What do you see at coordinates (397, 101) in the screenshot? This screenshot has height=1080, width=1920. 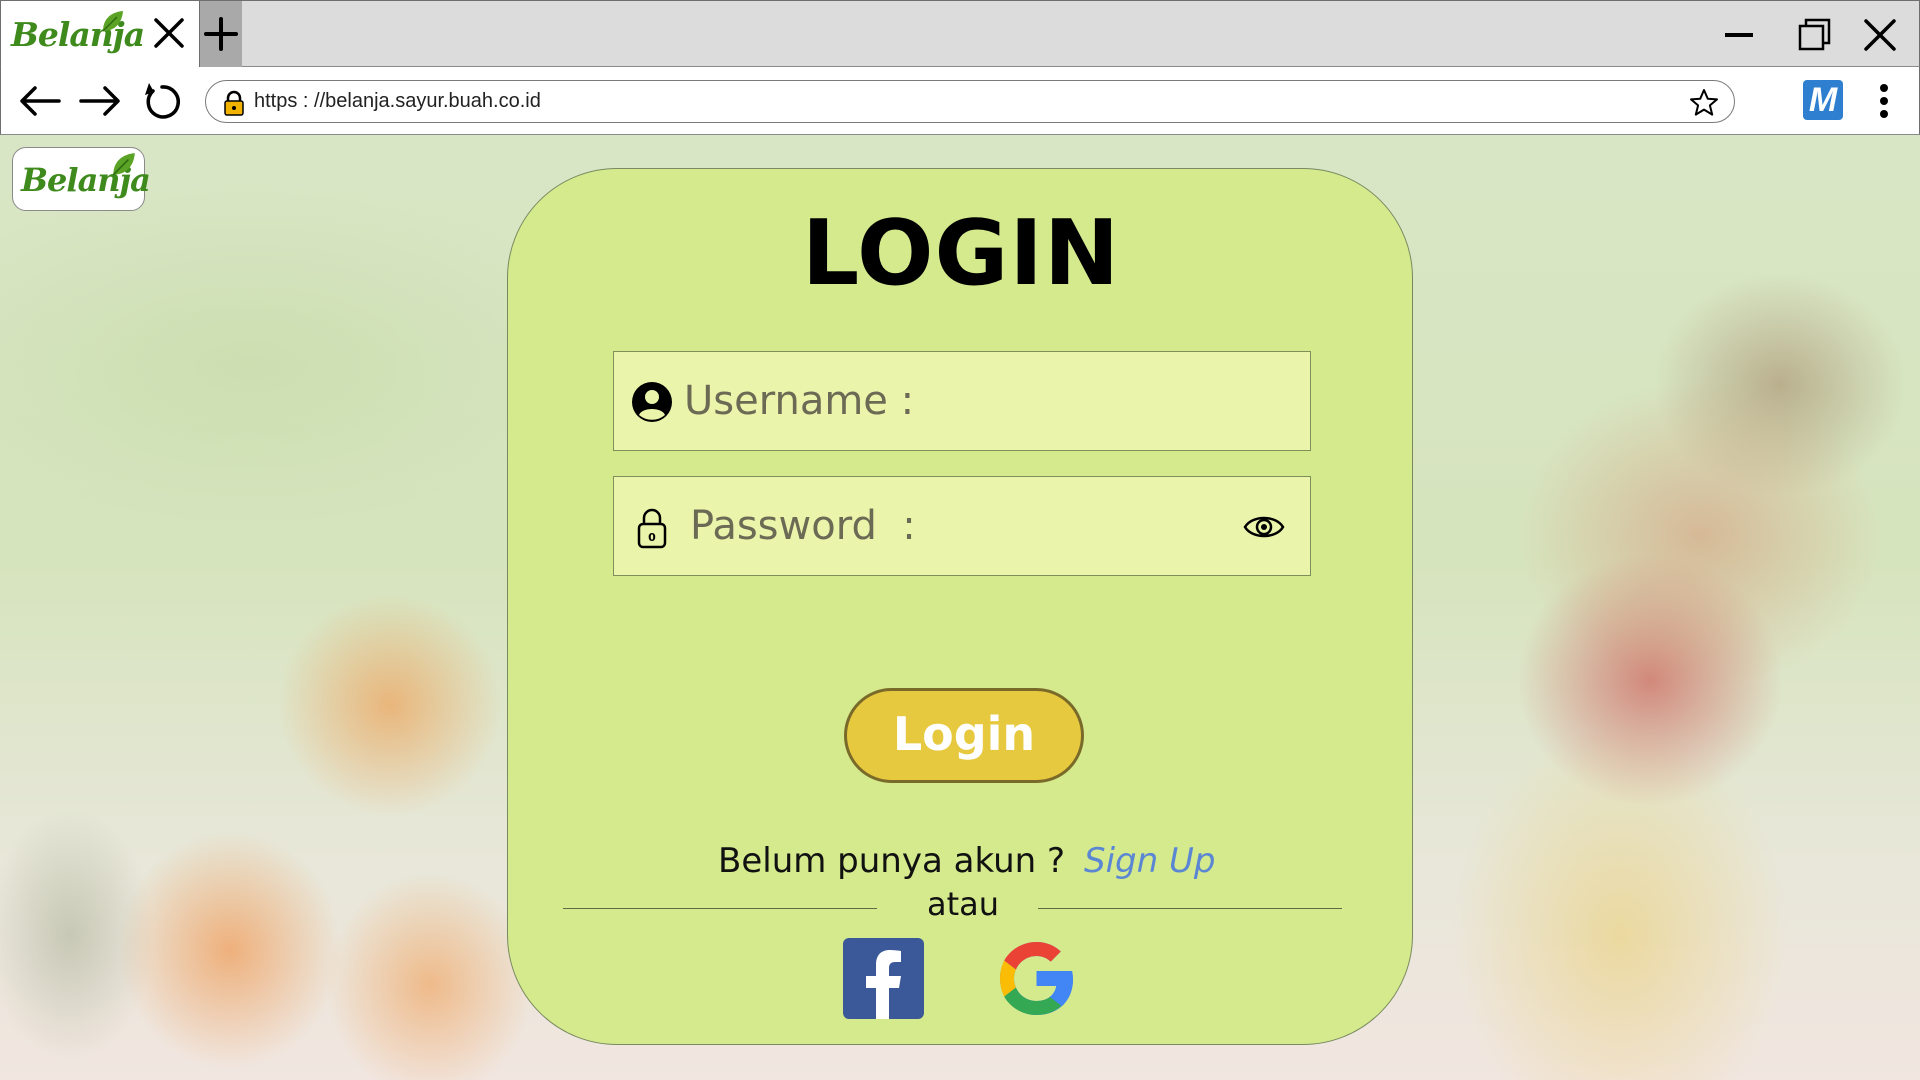 I see `url-text: https : //belanja.sayur.buah.co.id` at bounding box center [397, 101].